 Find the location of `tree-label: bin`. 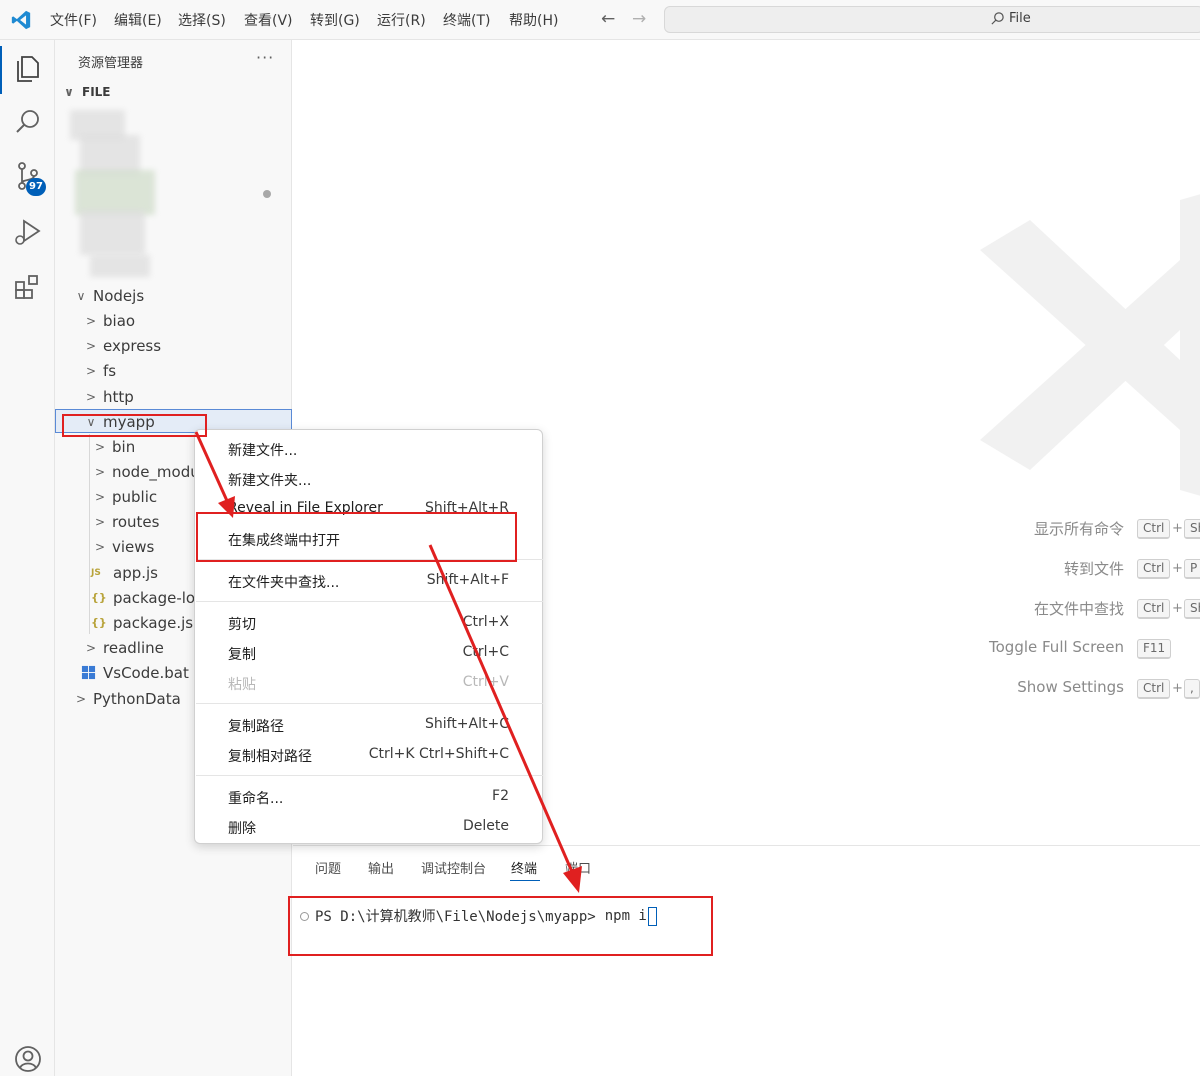

tree-label: bin is located at coordinates (124, 446).